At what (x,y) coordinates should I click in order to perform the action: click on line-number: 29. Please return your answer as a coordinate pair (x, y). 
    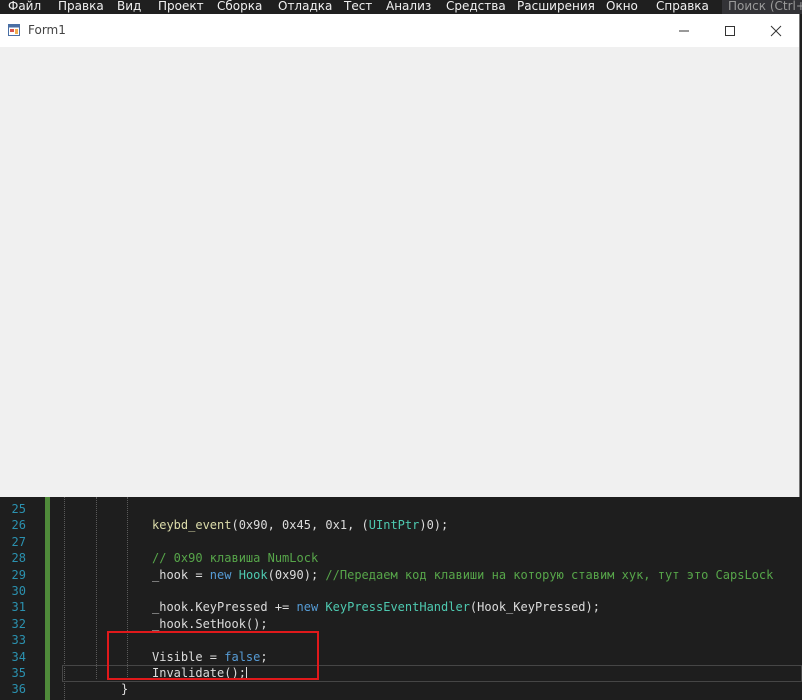
    Looking at the image, I should click on (18, 575).